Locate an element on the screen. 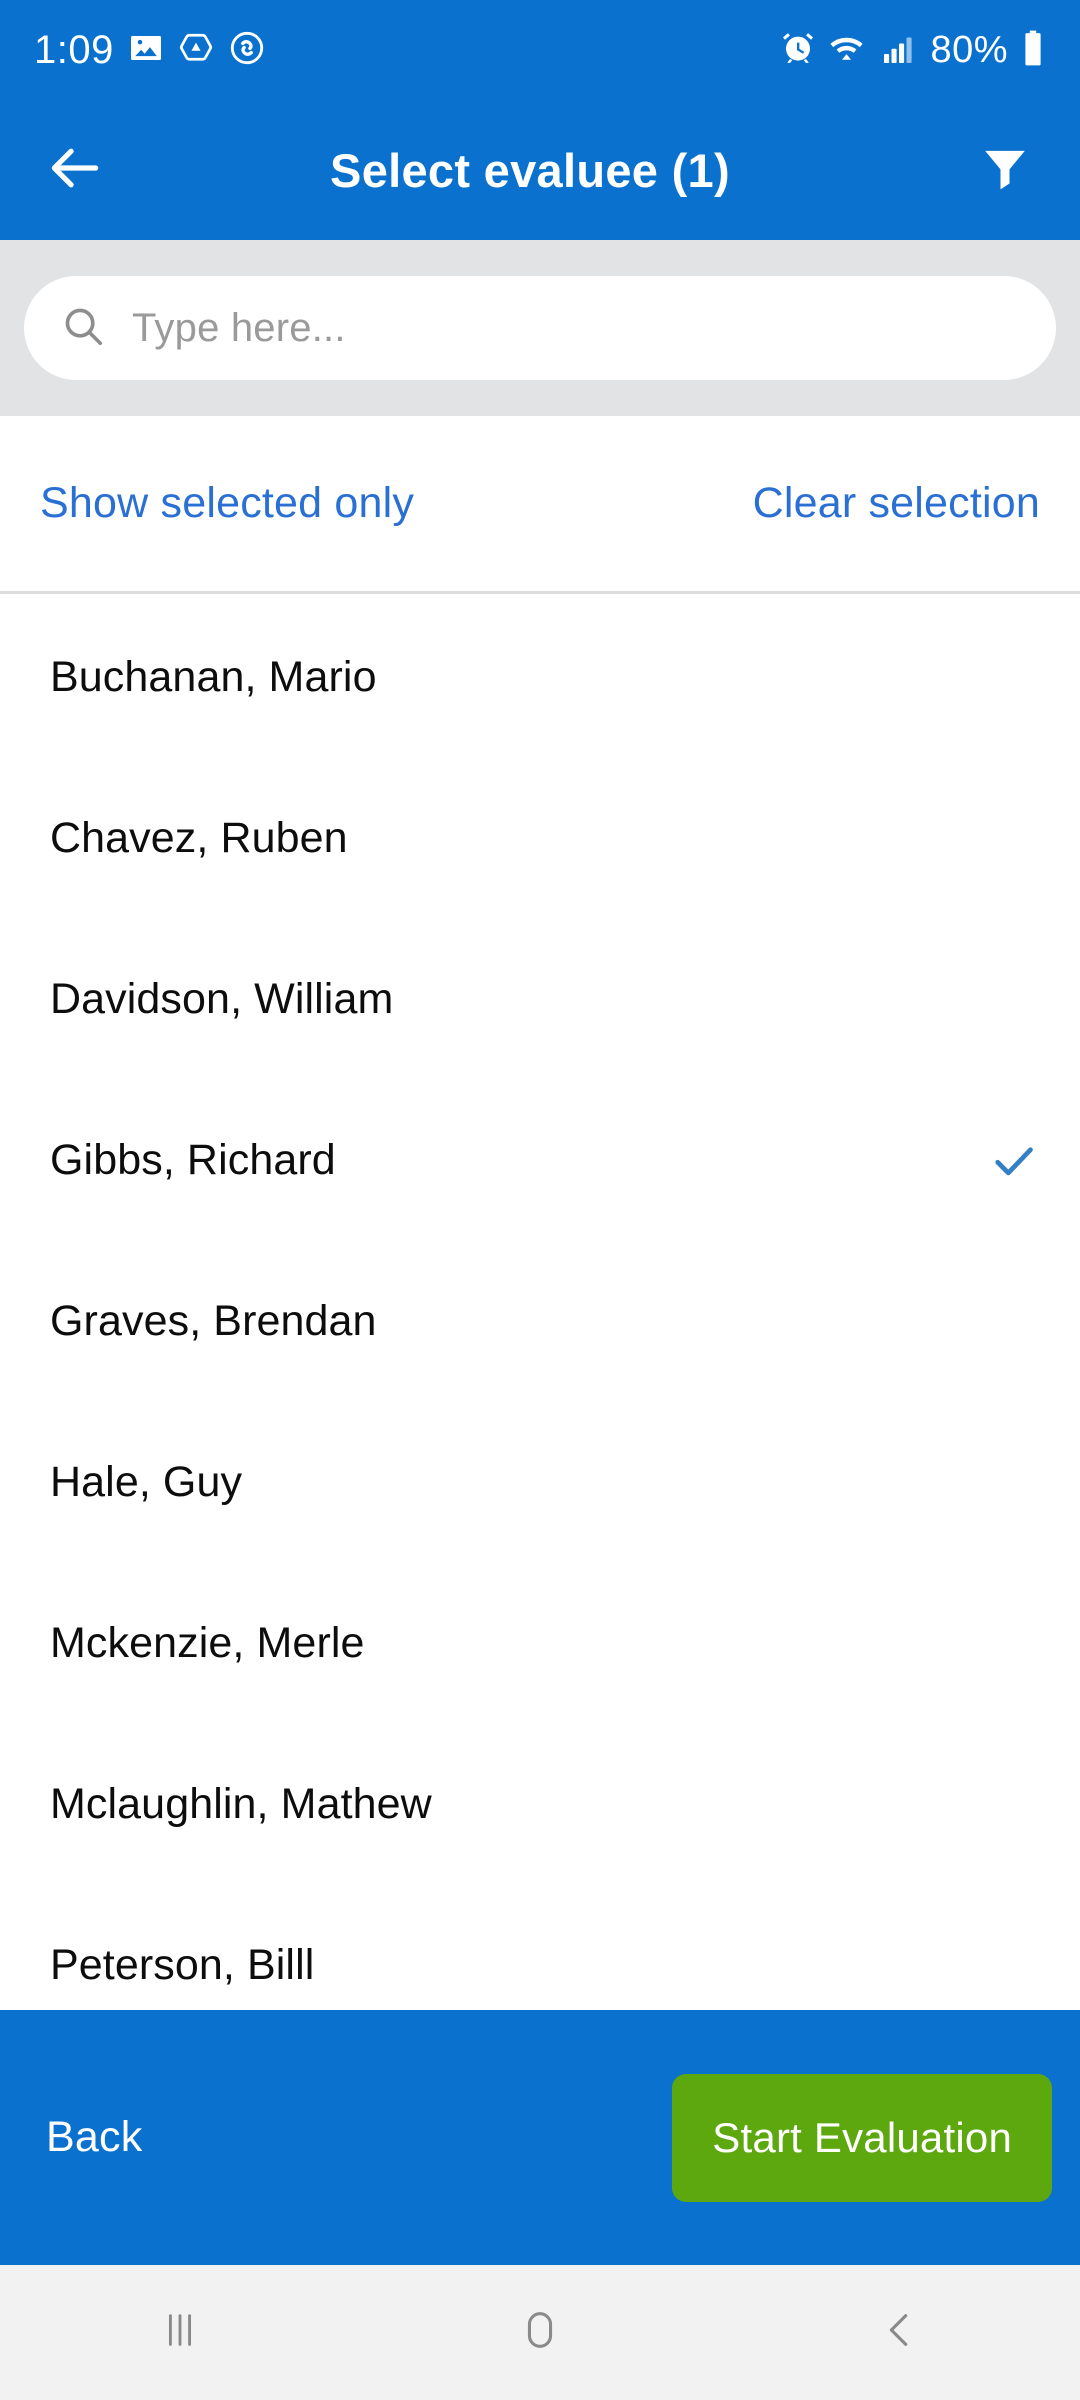 The image size is (1080, 2400). nav-back-button is located at coordinates (900, 2332).